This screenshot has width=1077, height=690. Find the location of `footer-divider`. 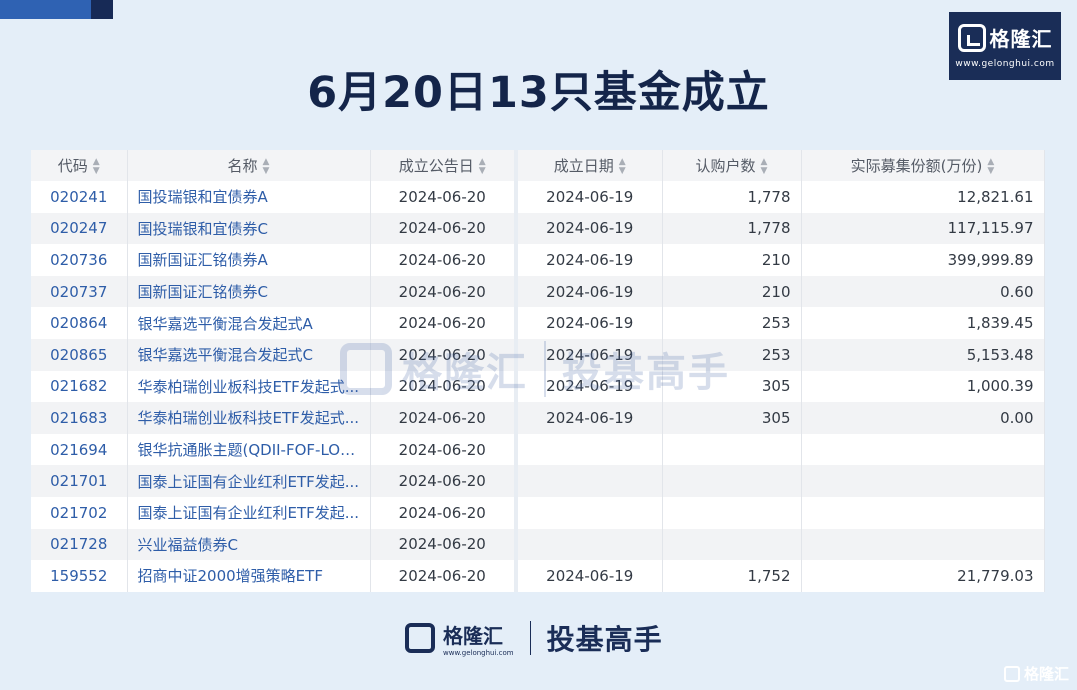

footer-divider is located at coordinates (530, 638).